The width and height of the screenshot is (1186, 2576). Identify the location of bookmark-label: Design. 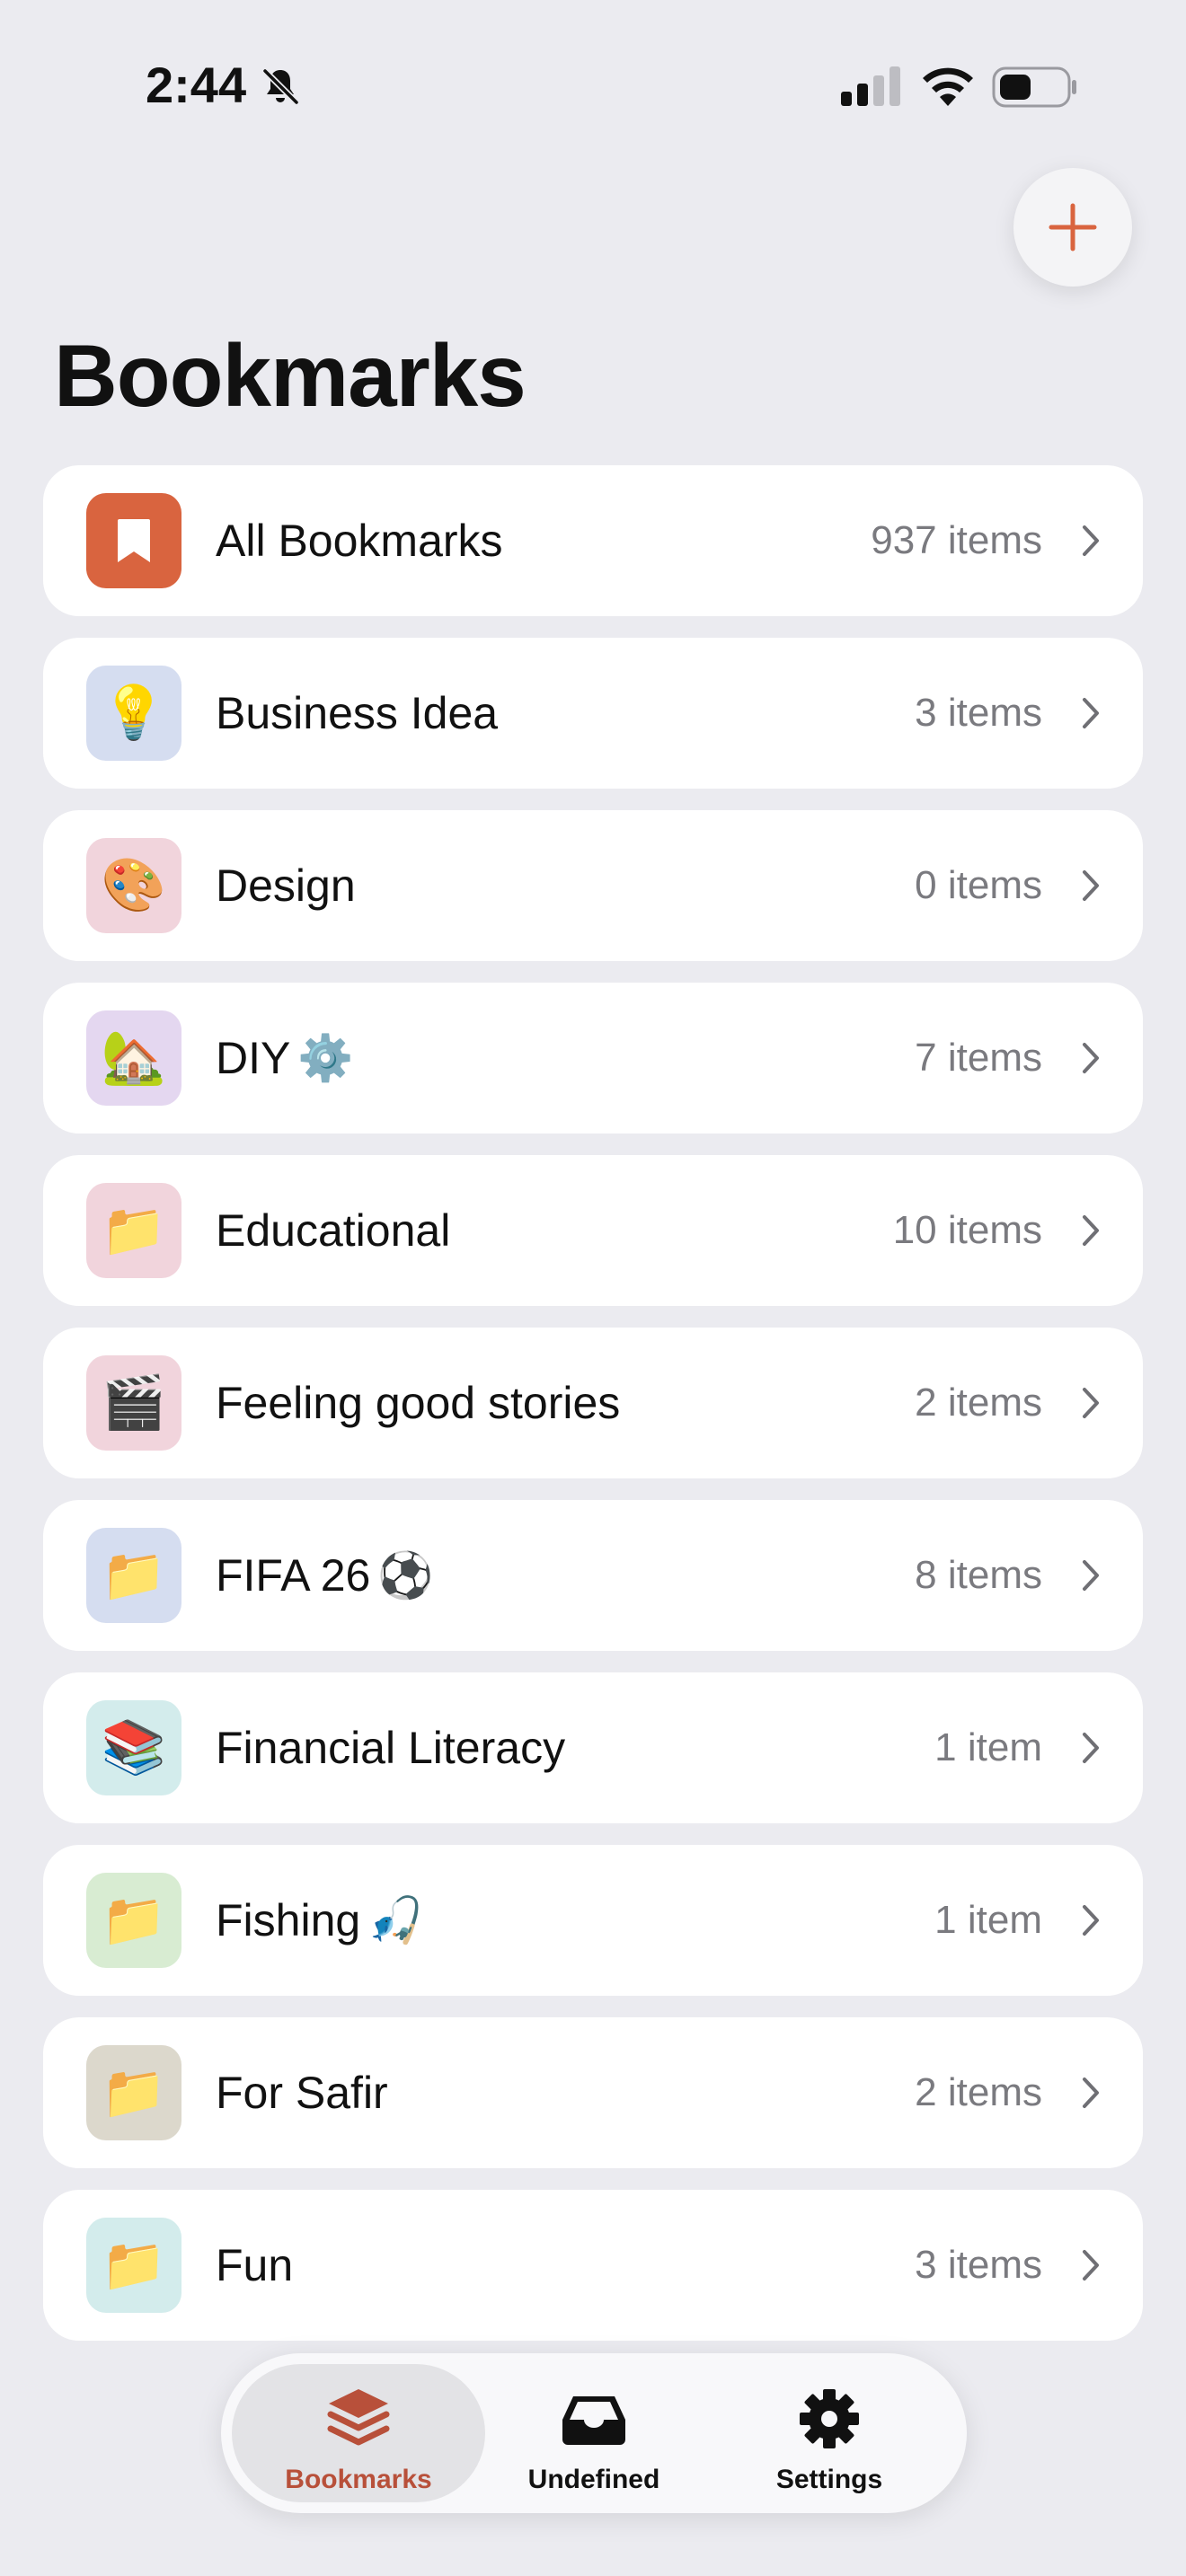
(286, 885).